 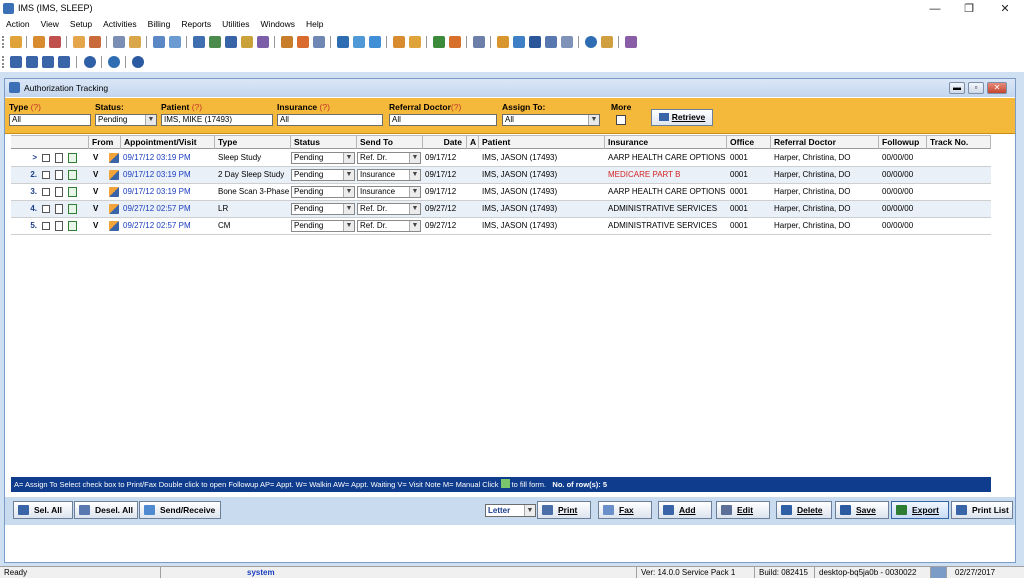 I want to click on archive-icon, so click(x=415, y=42).